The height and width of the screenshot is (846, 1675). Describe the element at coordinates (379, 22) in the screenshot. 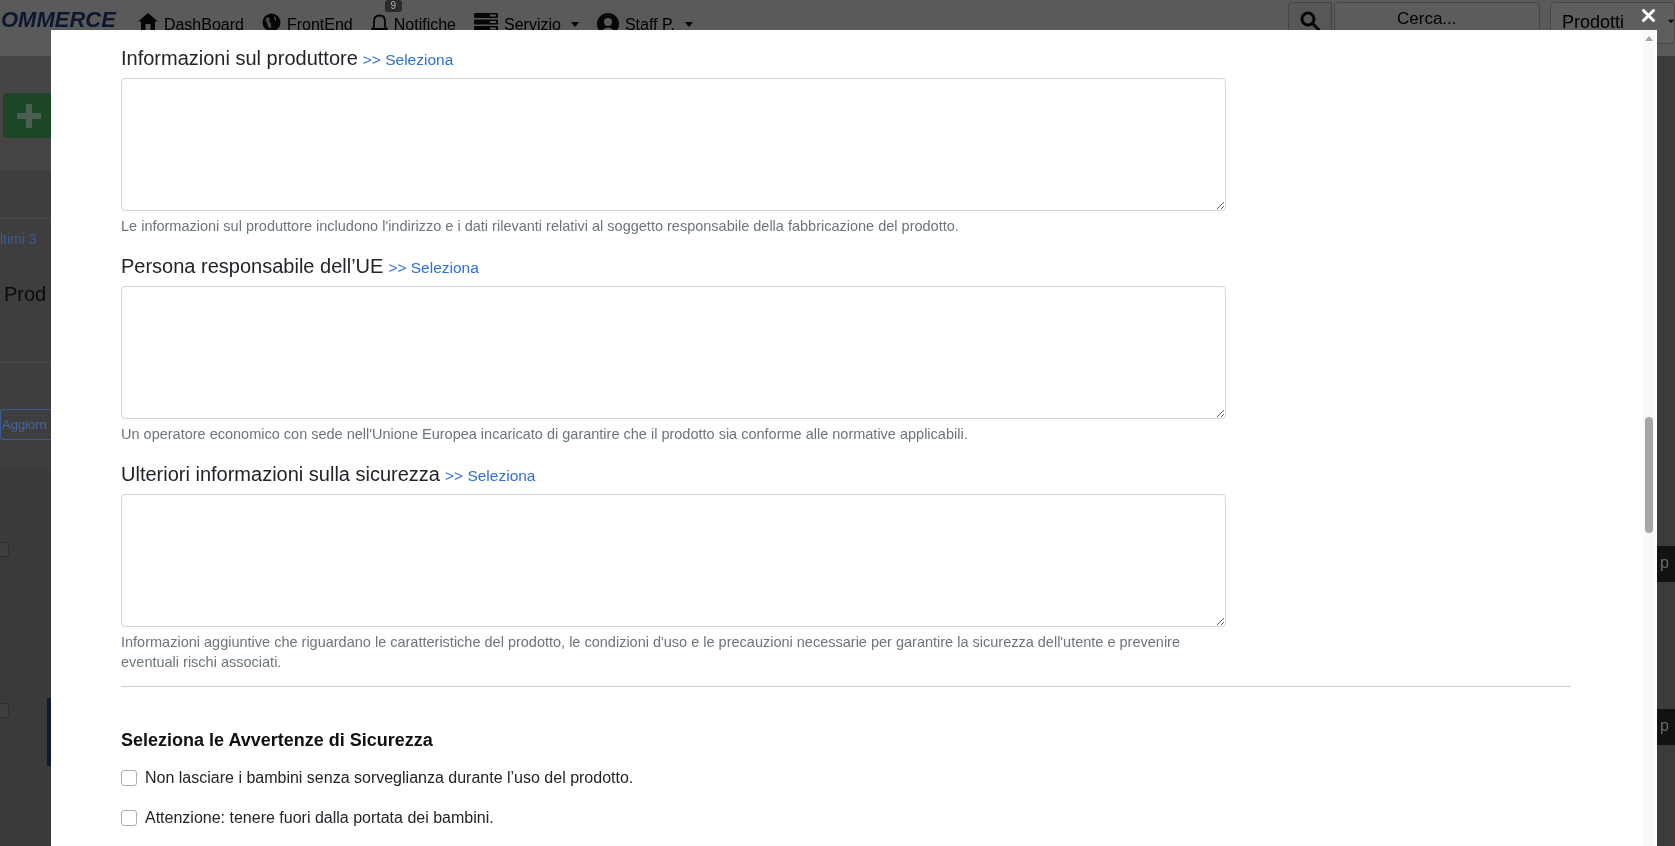

I see `bell-icon` at that location.